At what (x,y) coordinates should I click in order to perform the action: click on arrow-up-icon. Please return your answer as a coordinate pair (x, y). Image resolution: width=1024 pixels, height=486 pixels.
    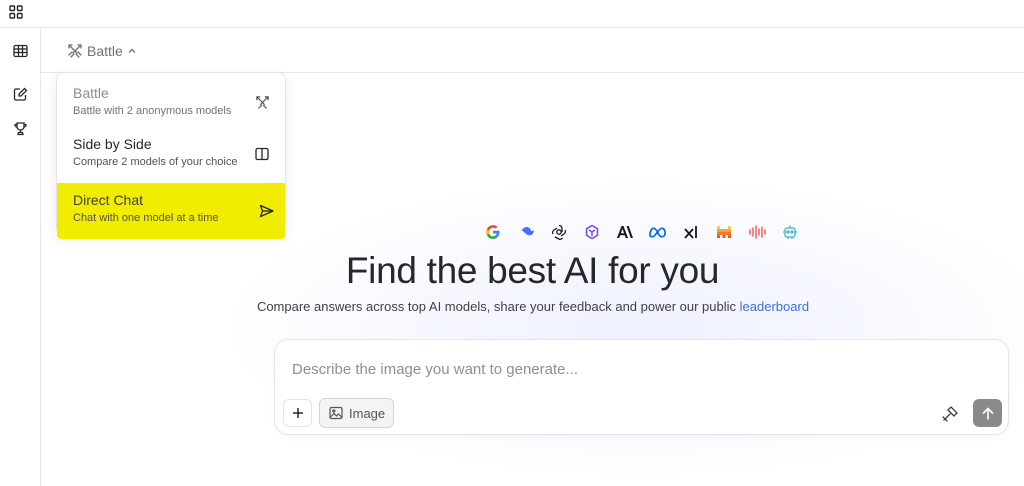
    Looking at the image, I should click on (987, 413).